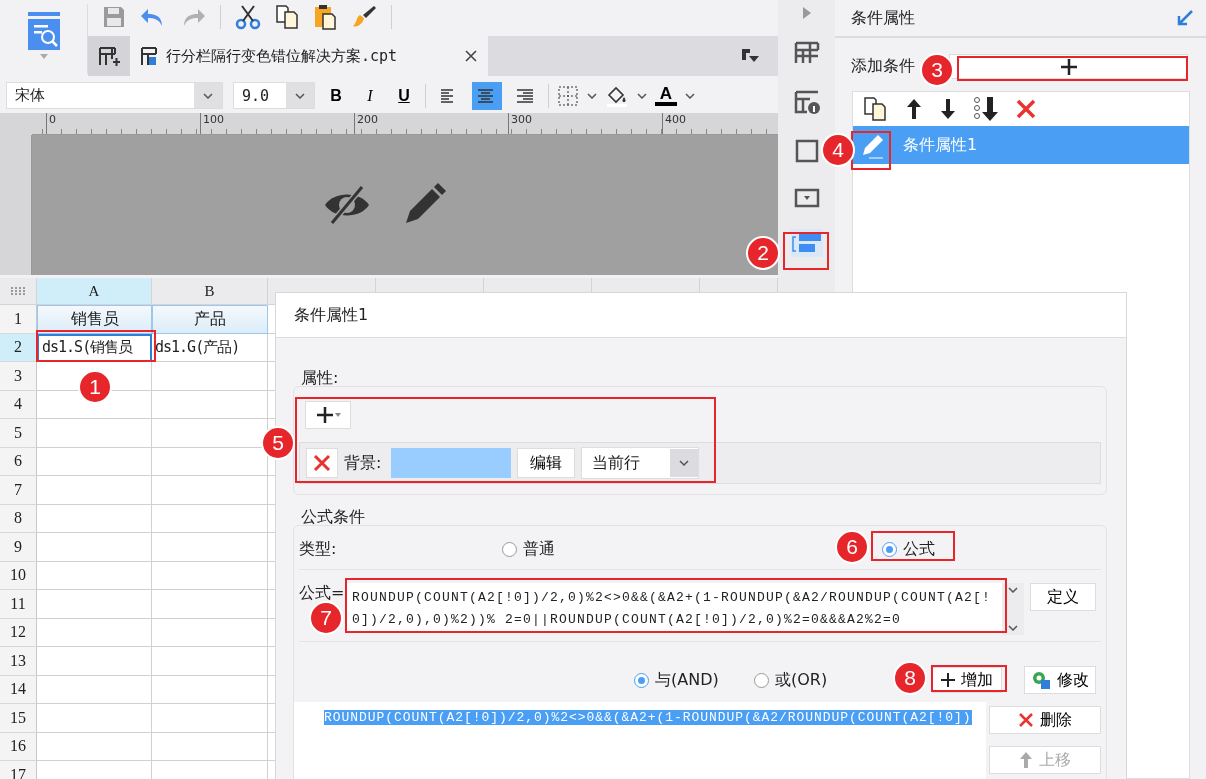  I want to click on define-button: 定义, so click(1063, 597).